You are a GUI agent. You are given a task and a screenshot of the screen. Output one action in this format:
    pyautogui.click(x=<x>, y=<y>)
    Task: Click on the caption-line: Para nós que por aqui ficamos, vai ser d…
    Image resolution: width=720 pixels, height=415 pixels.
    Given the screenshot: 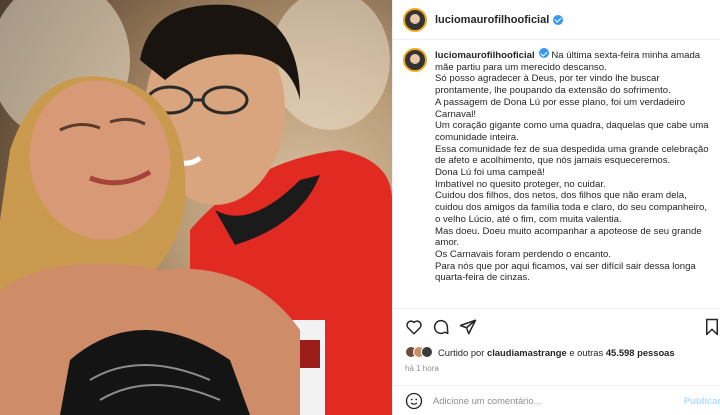 What is the action you would take?
    pyautogui.click(x=565, y=266)
    